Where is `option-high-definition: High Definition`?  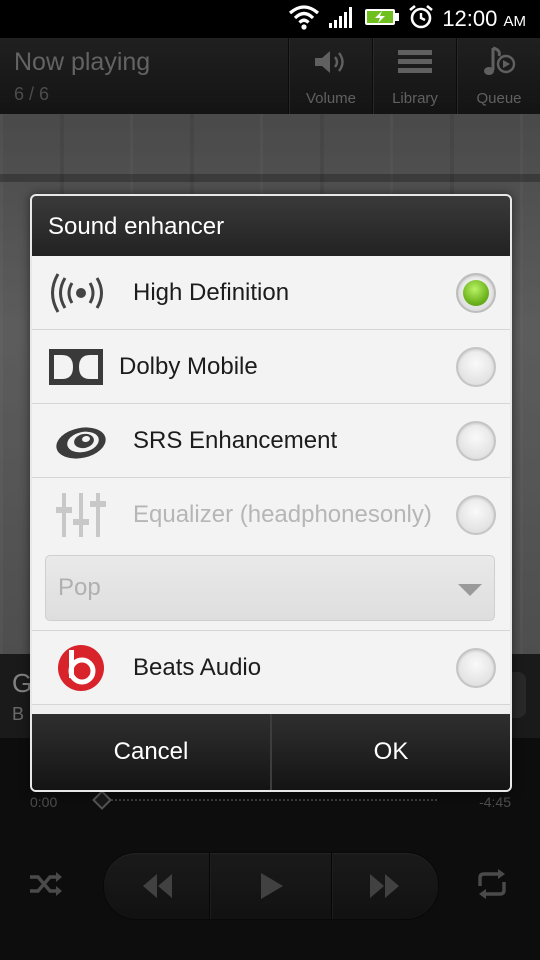
option-high-definition: High Definition is located at coordinates (271, 293).